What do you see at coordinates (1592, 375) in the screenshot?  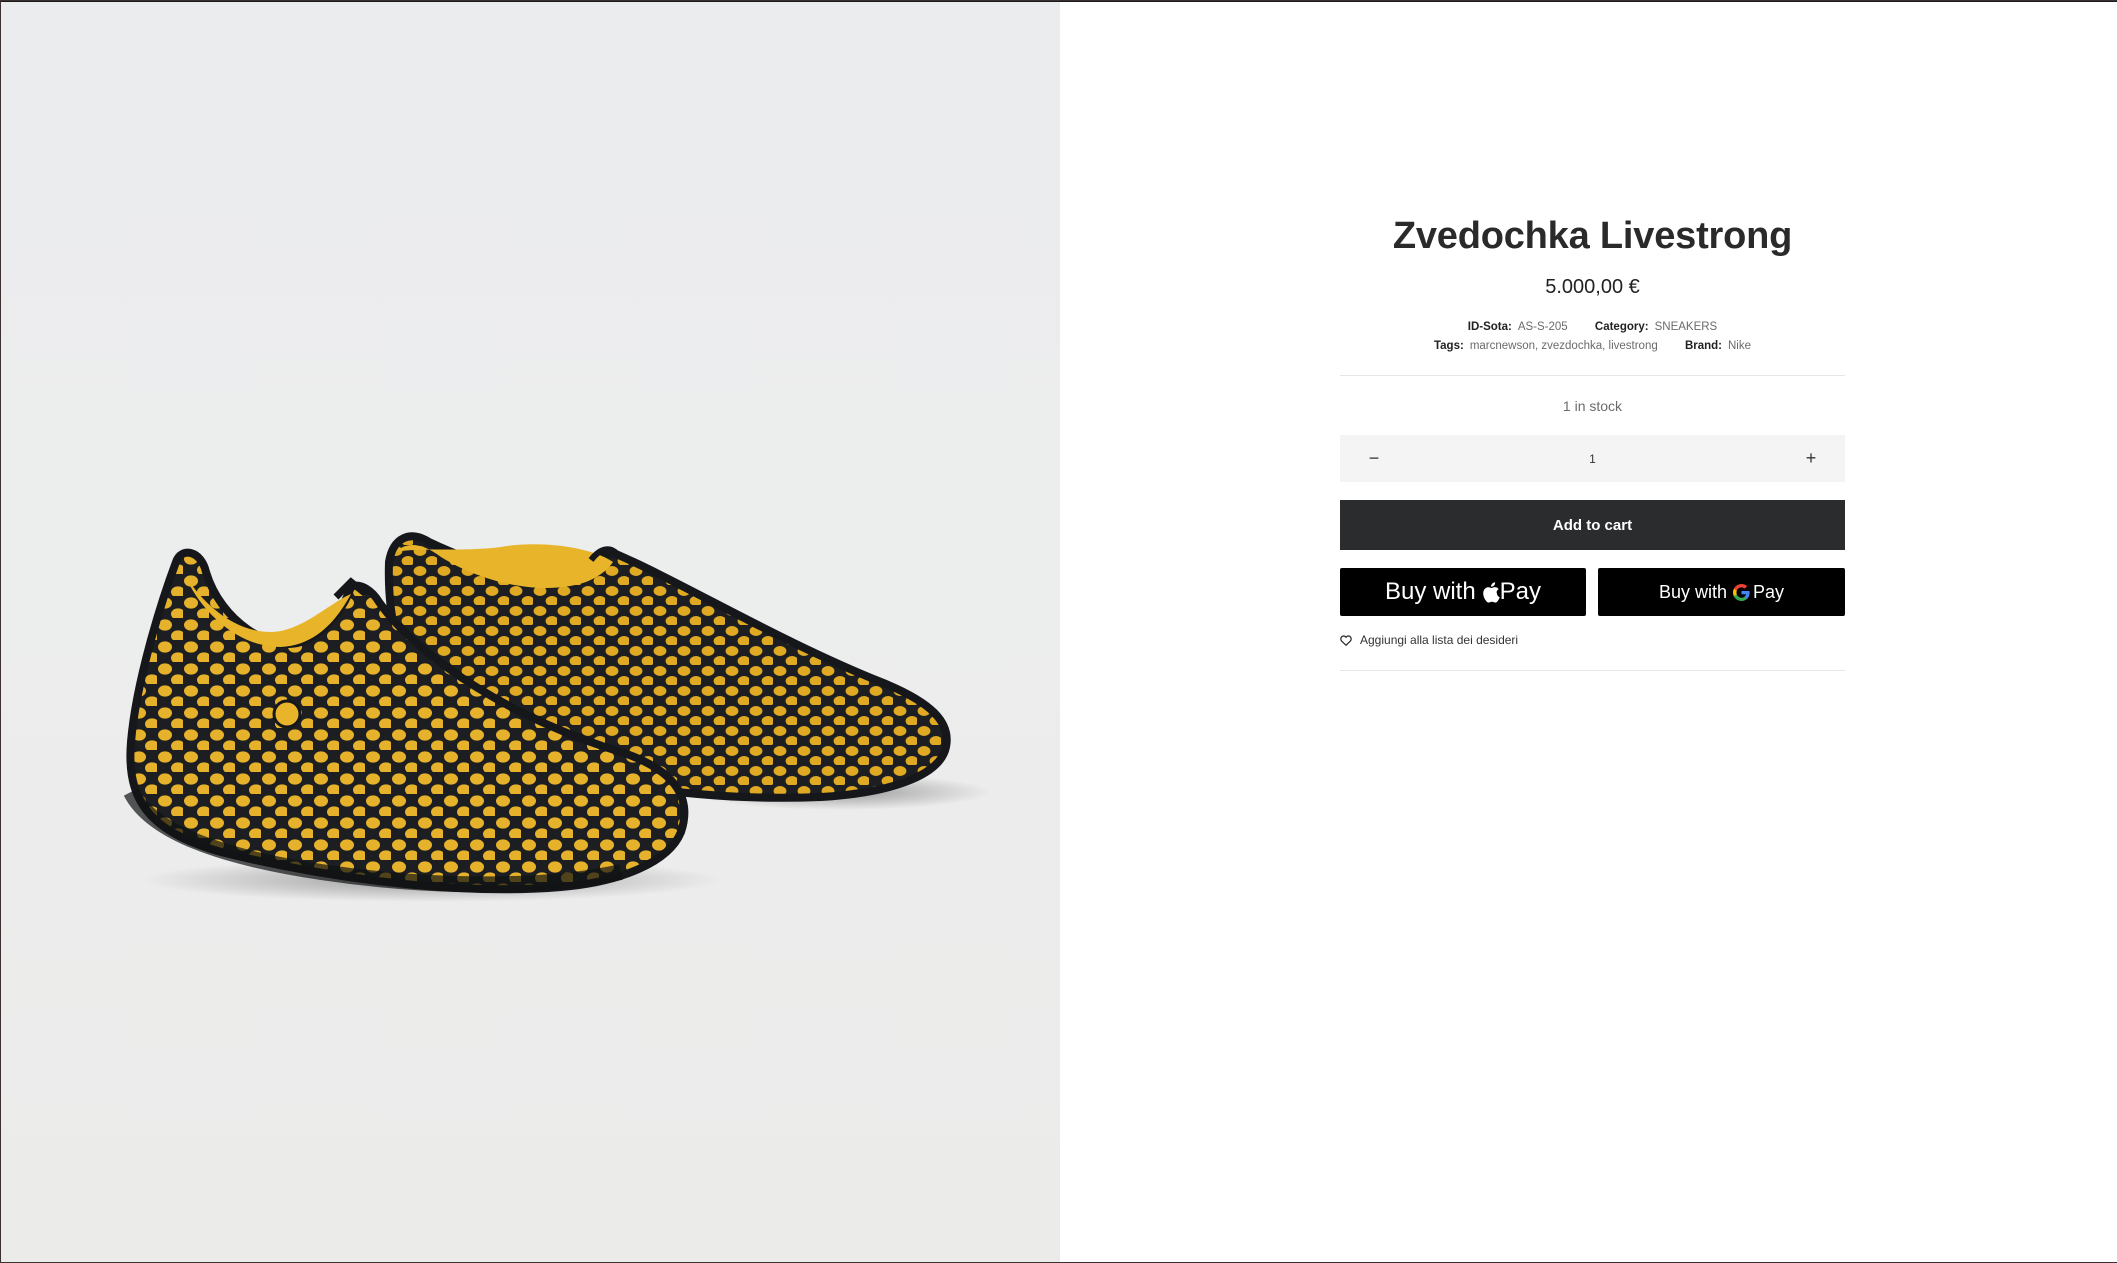 I see `divider-top` at bounding box center [1592, 375].